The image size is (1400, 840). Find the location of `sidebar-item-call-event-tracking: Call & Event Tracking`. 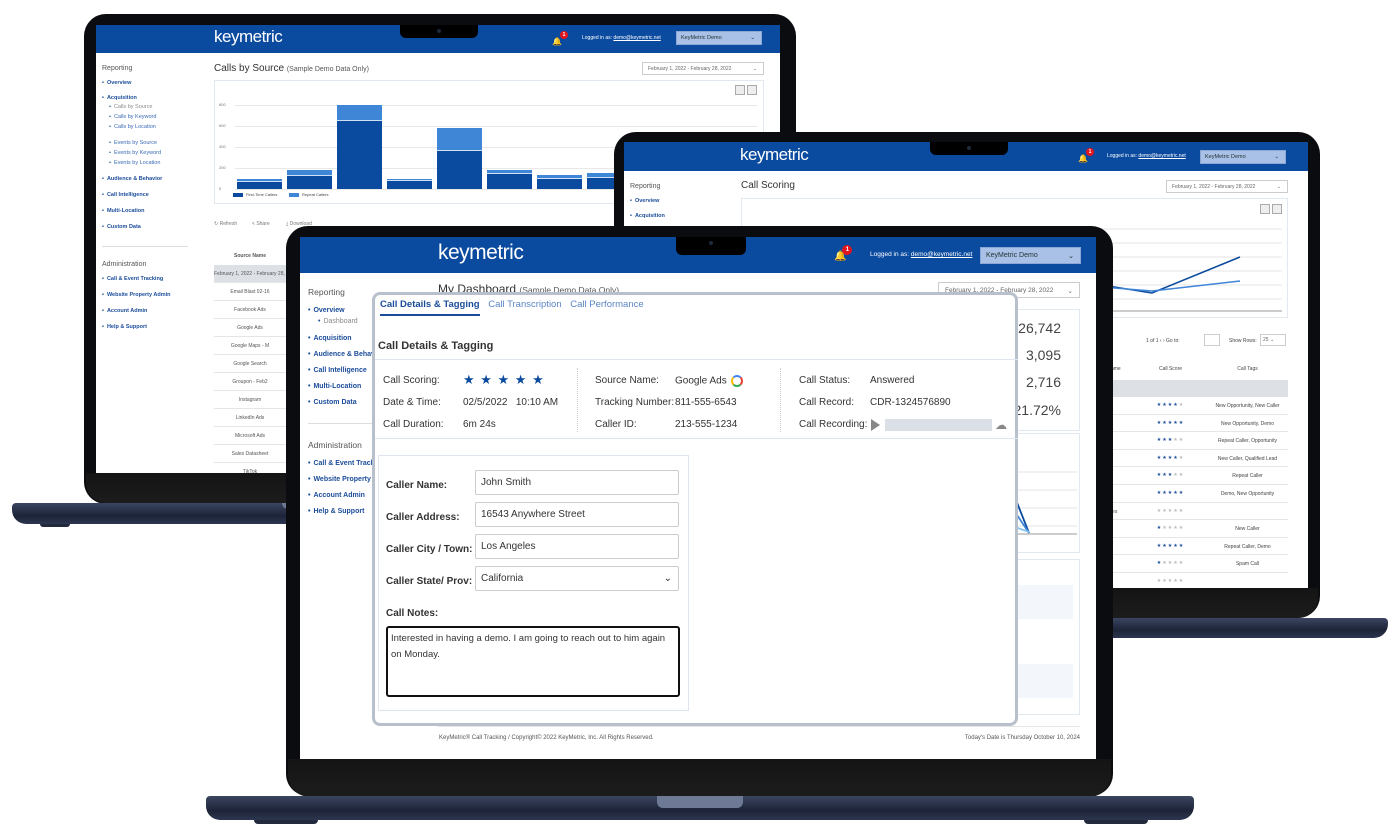

sidebar-item-call-event-tracking: Call & Event Tracking is located at coordinates (343, 463).